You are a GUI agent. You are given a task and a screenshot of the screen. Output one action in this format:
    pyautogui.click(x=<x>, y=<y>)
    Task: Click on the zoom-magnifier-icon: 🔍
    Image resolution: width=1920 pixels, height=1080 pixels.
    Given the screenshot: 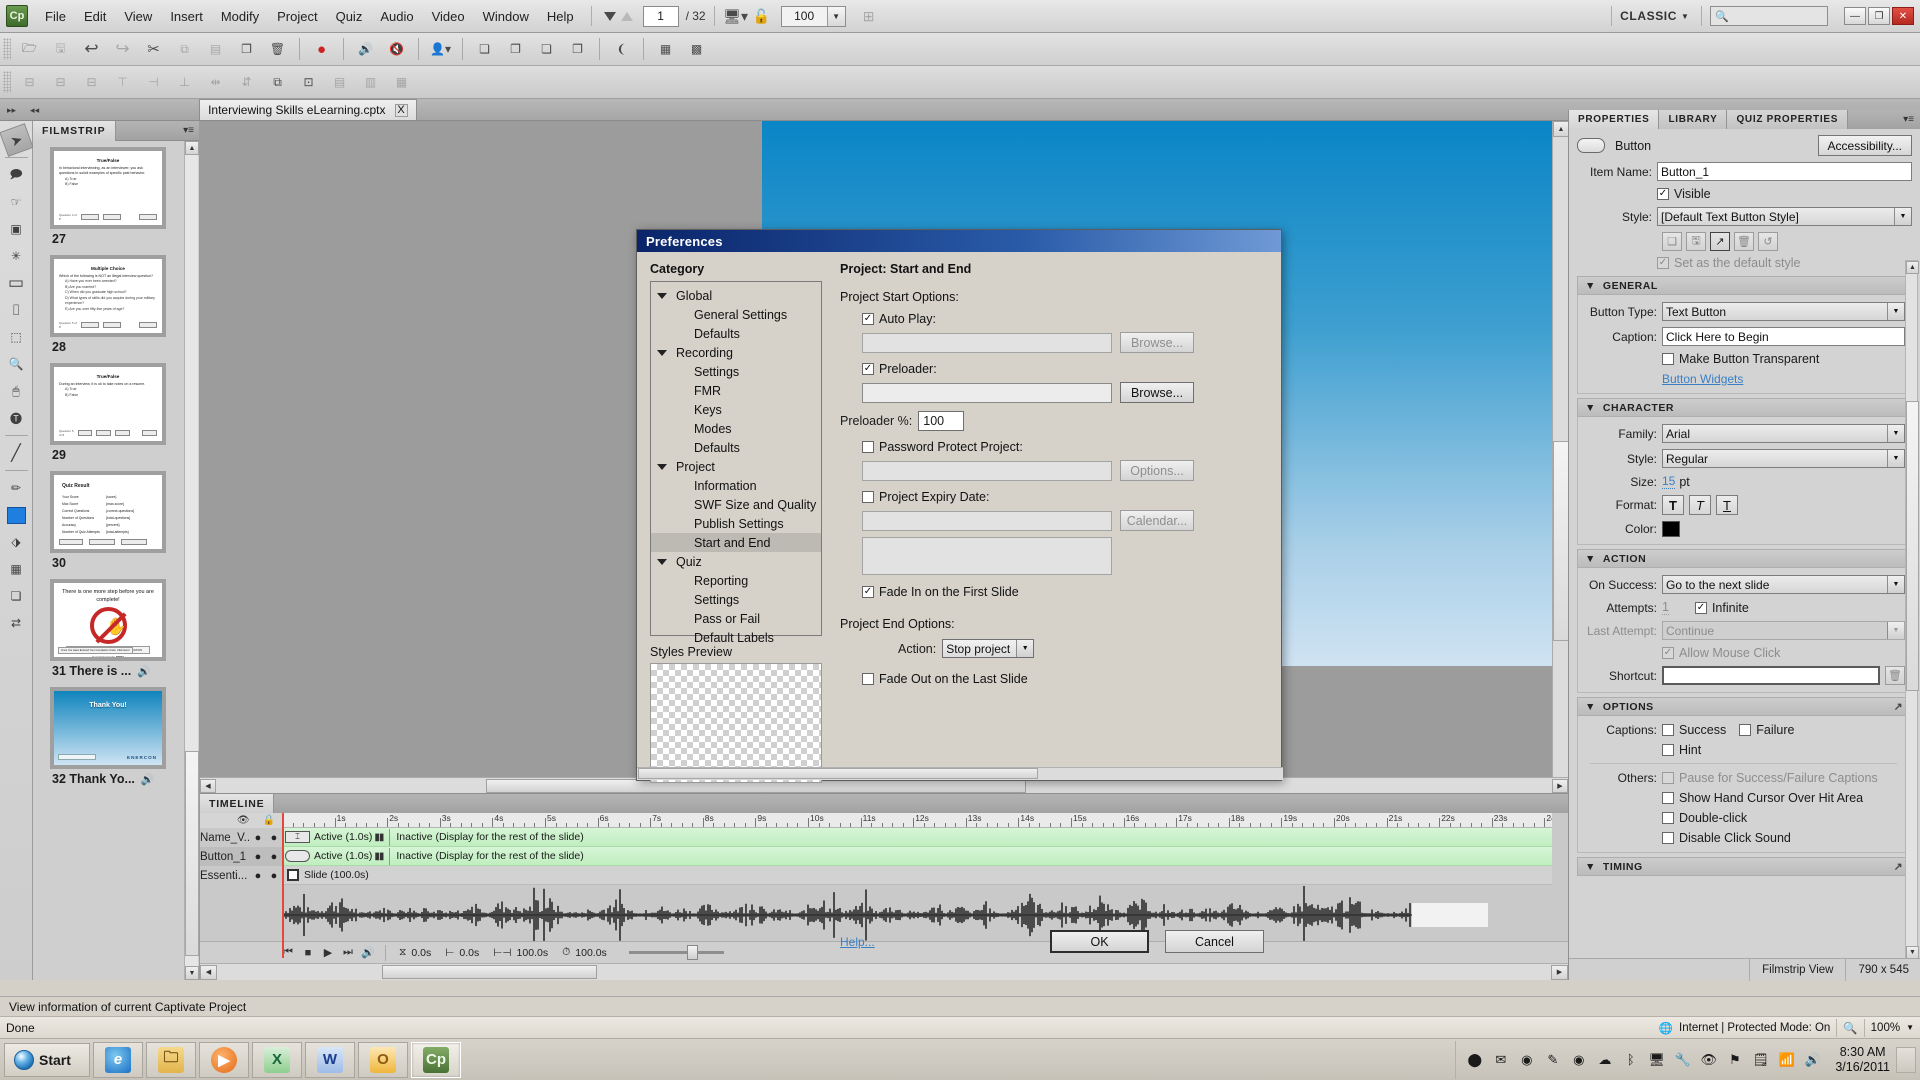 What is the action you would take?
    pyautogui.click(x=1850, y=1028)
    